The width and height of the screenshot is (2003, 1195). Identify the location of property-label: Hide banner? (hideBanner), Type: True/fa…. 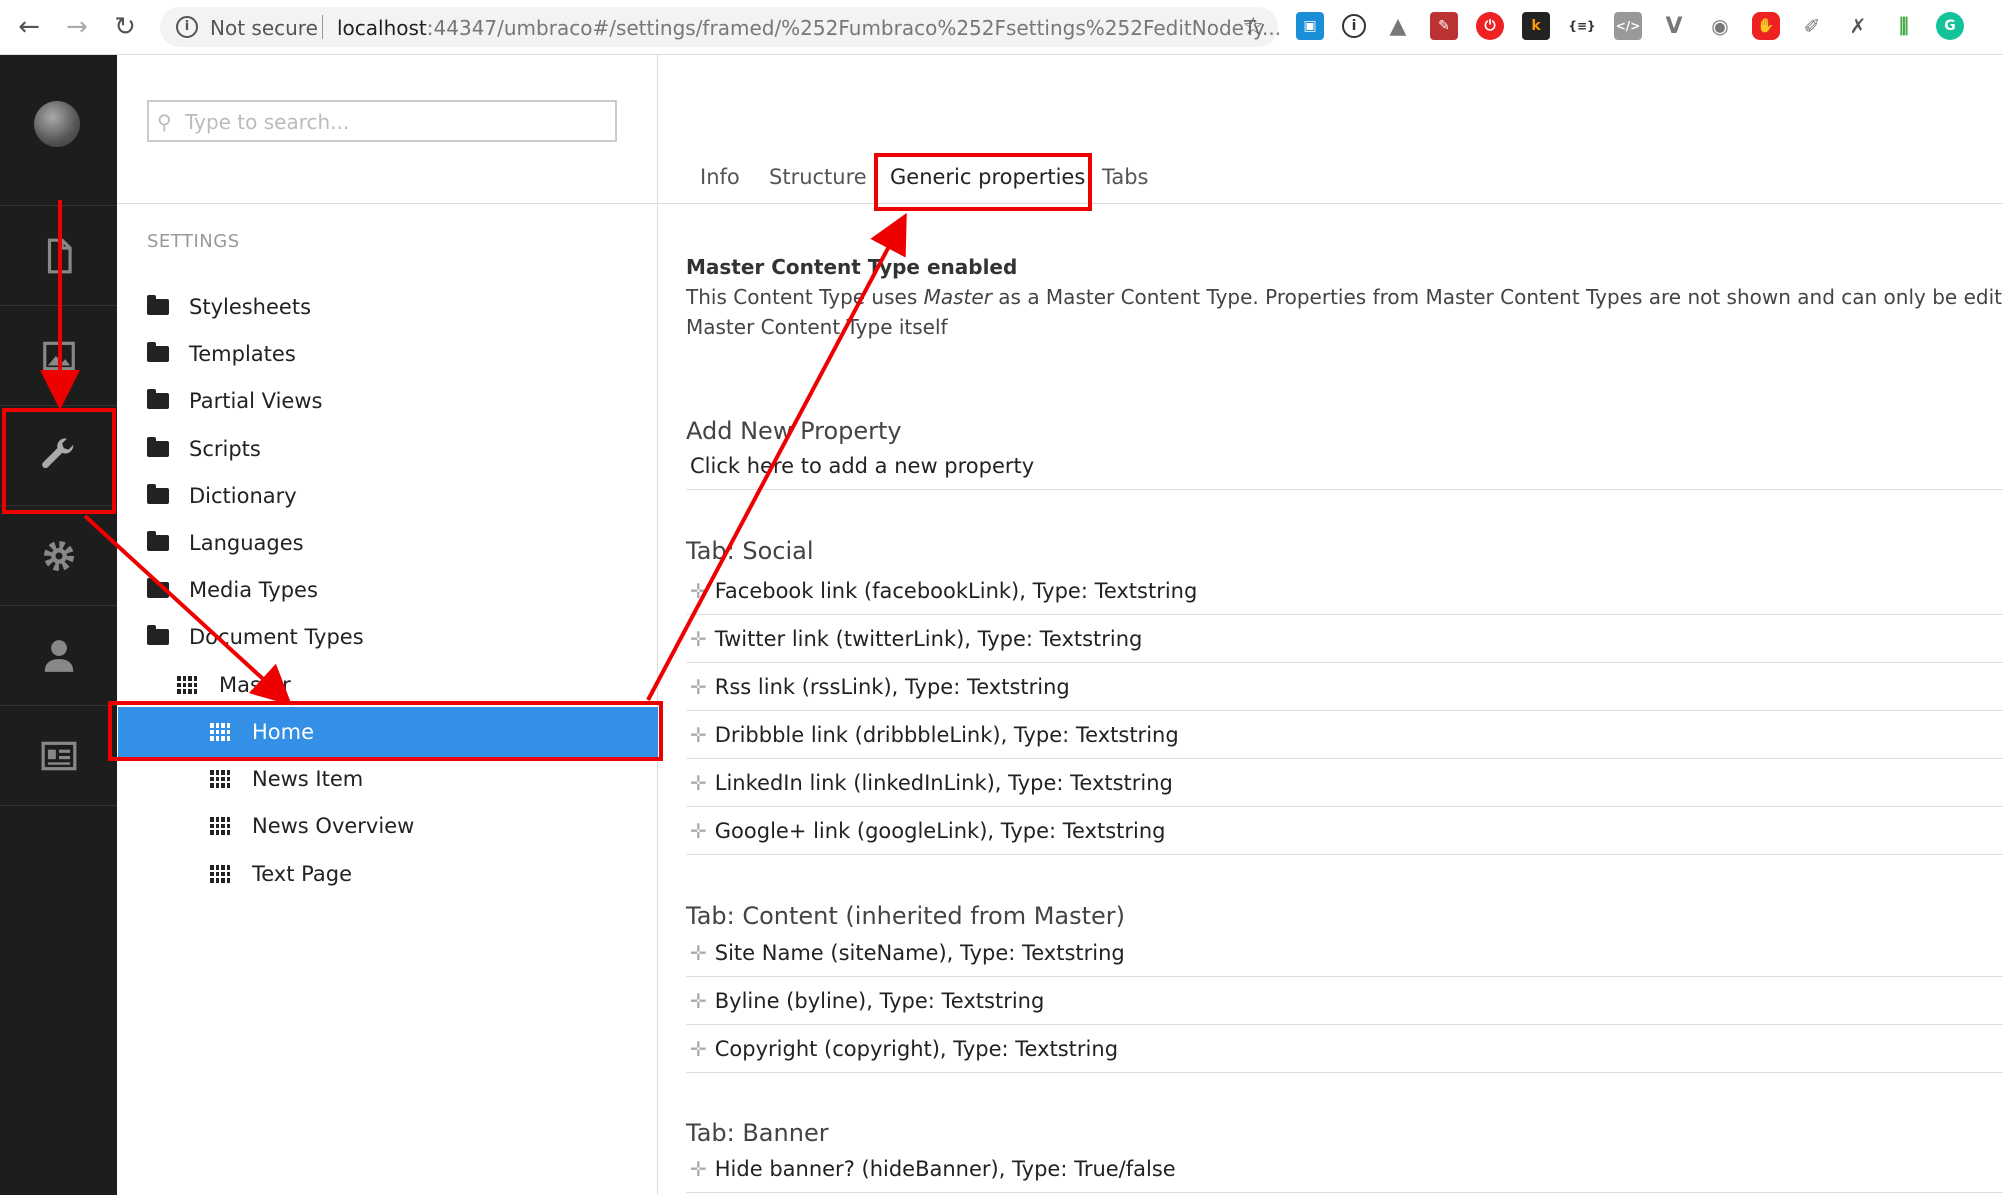
(945, 1168).